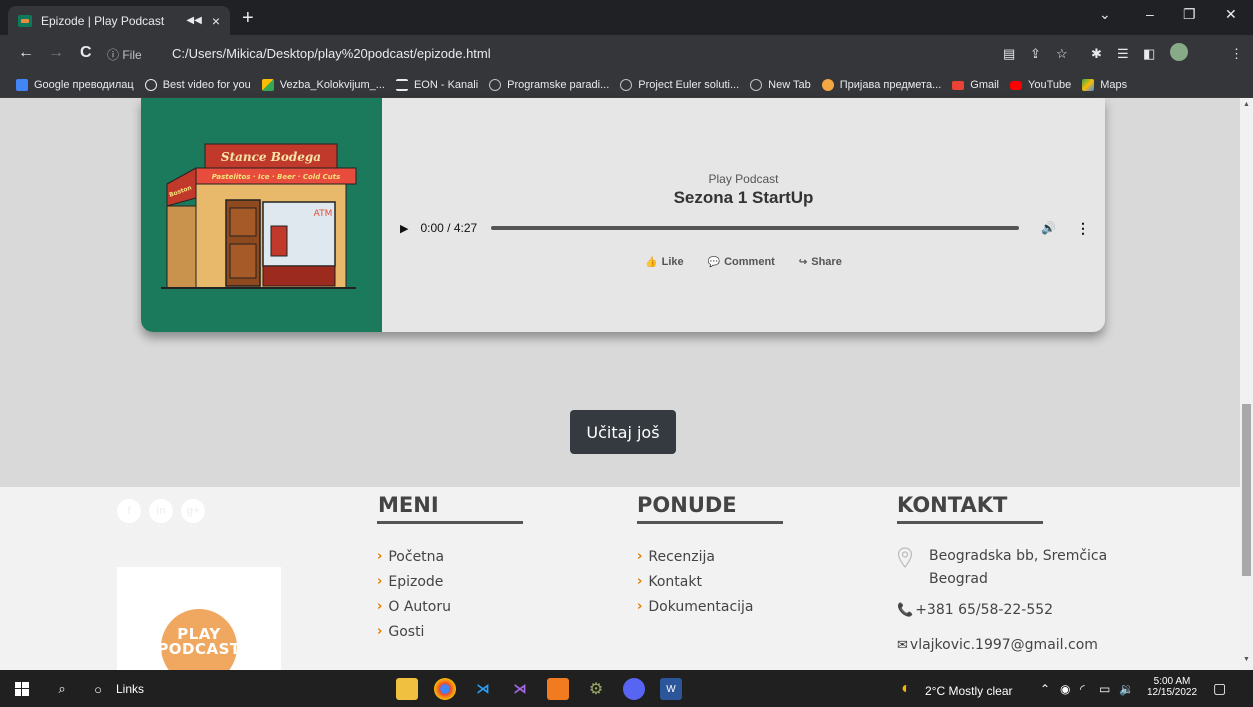 This screenshot has height=707, width=1253. I want to click on footer-menu-title: MENI, so click(408, 505).